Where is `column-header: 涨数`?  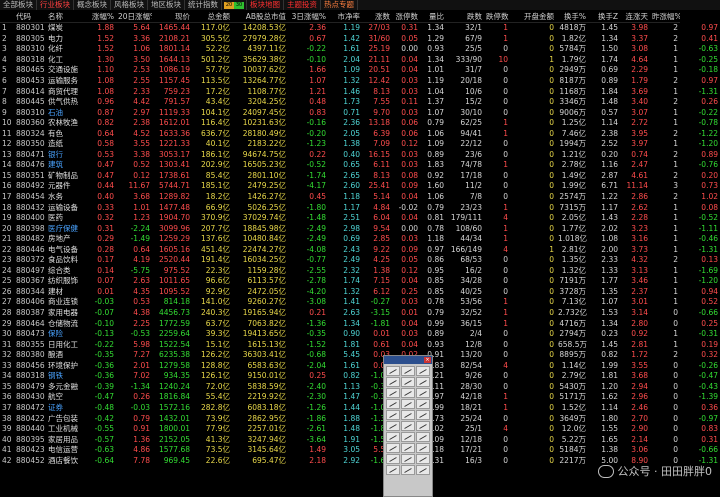 column-header: 涨数 is located at coordinates (377, 16).